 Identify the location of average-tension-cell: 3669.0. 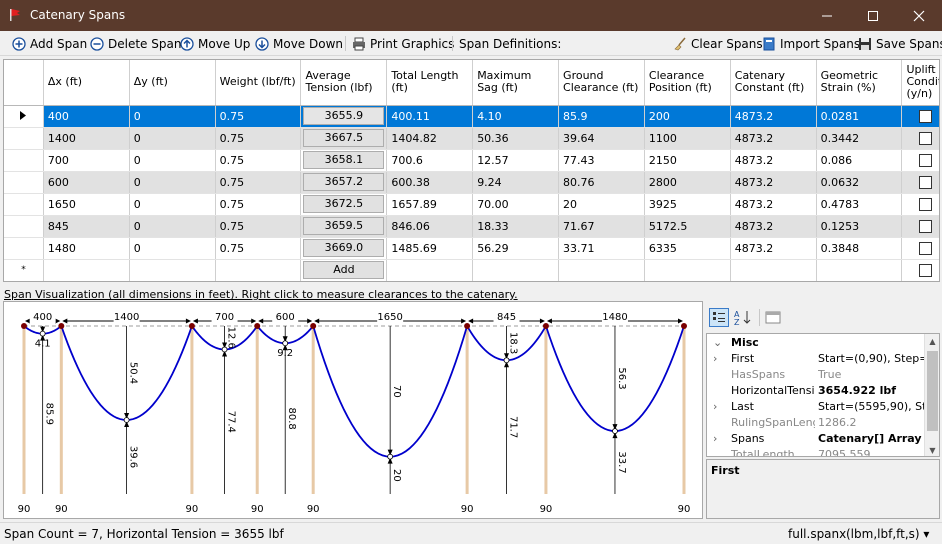
(344, 248).